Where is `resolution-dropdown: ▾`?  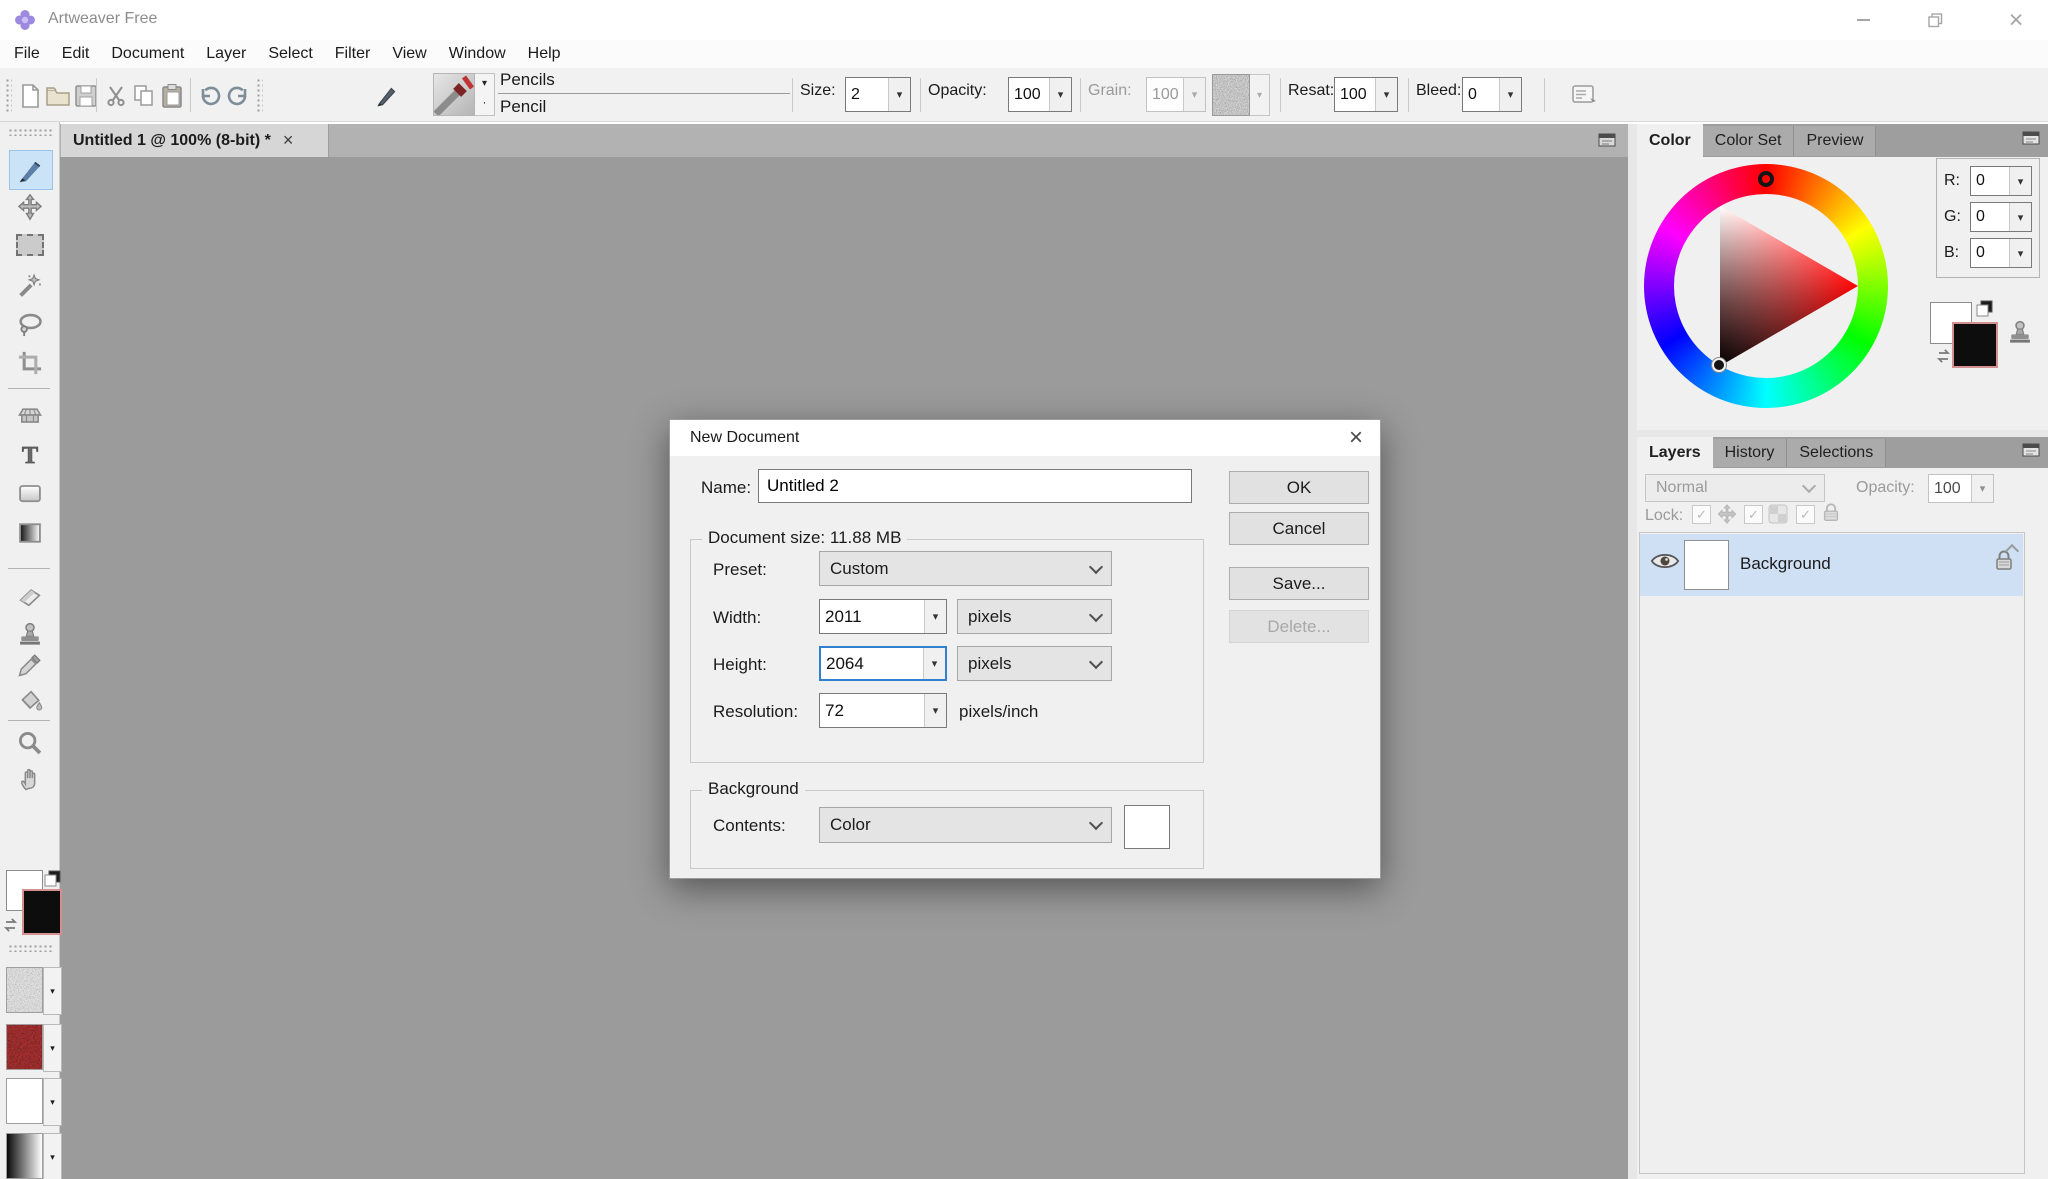
resolution-dropdown: ▾ is located at coordinates (935, 710).